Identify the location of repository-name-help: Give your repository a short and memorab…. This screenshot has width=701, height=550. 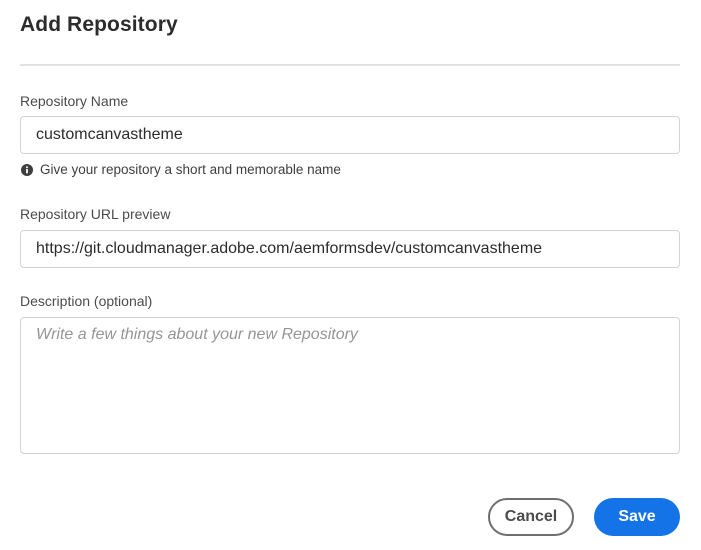
(181, 169).